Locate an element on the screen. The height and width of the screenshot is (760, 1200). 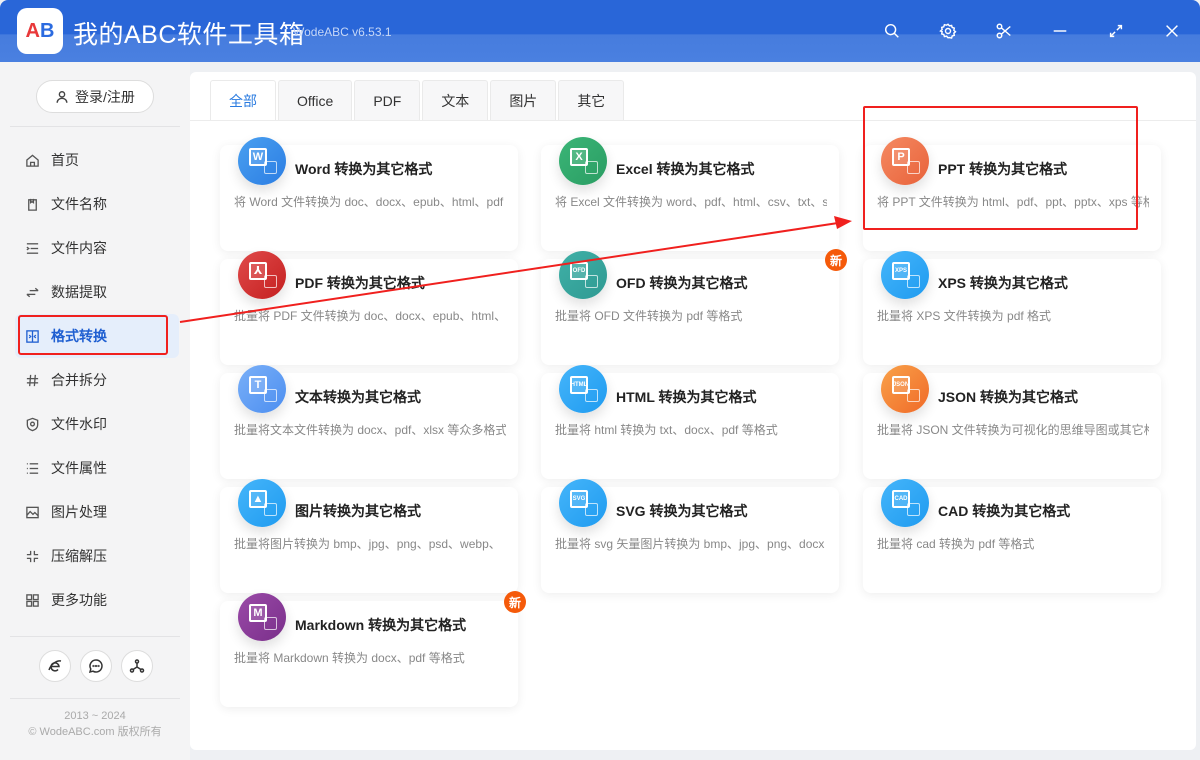
sidebar-item-label: 压缩解压 is located at coordinates (79, 556).